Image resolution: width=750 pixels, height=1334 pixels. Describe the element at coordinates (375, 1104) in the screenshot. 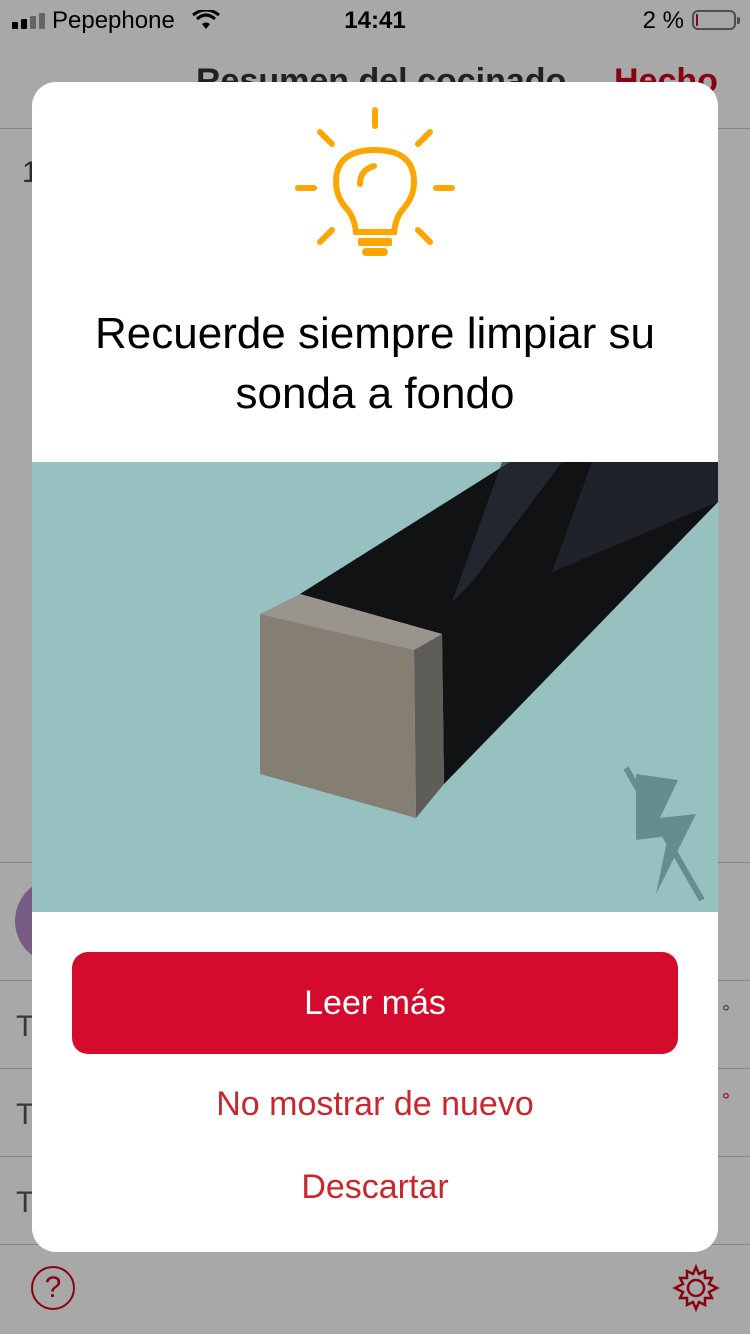

I see `dont-show-again-button: No mostrar de nuevo` at that location.